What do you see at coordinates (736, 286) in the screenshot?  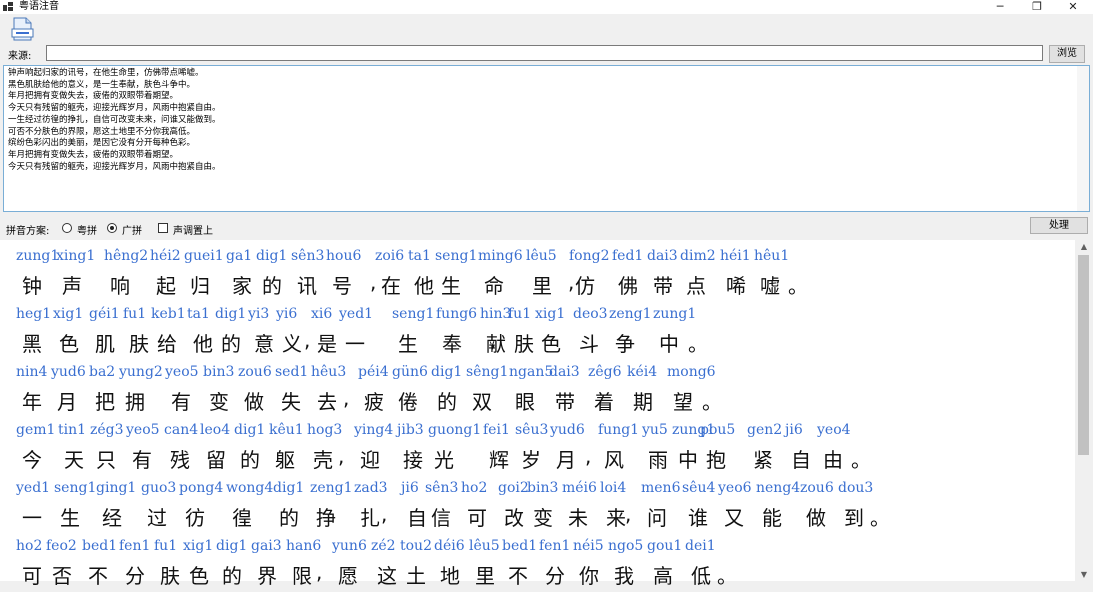 I see `hanzi-char: 唏` at bounding box center [736, 286].